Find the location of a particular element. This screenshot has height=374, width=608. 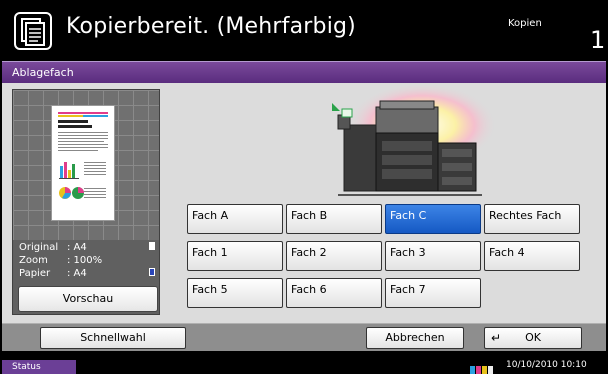

tray-fach-c: Fach C is located at coordinates (433, 219).